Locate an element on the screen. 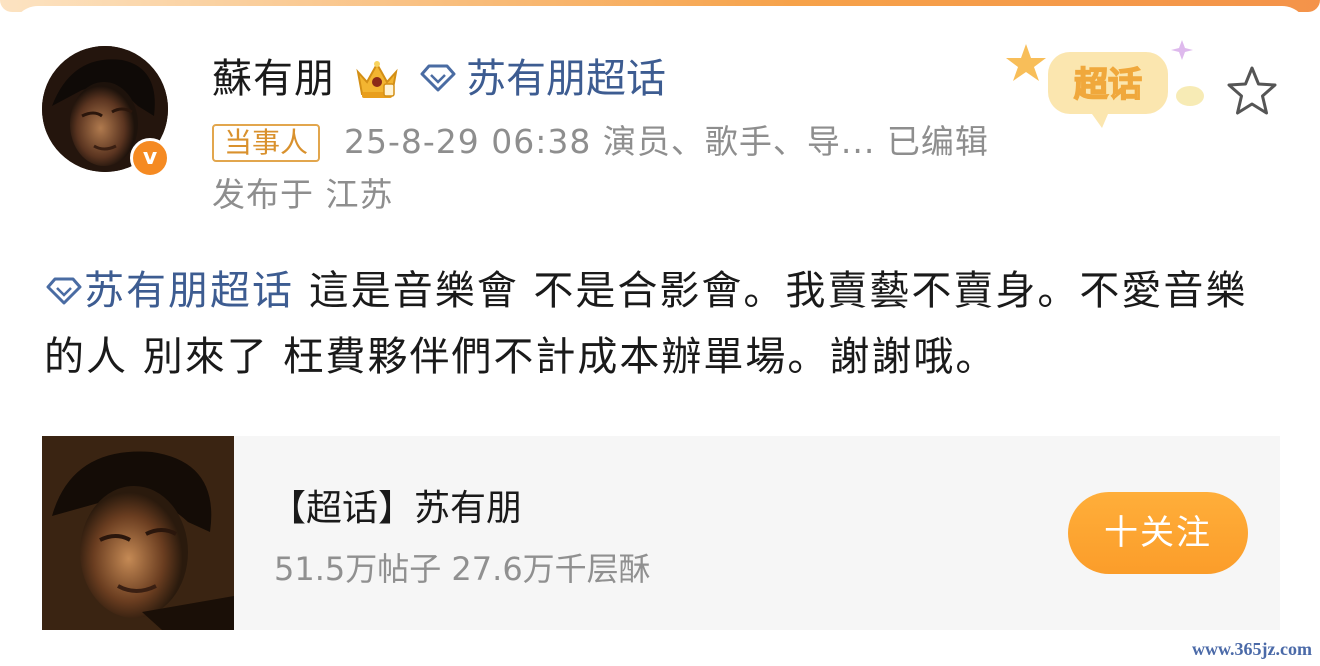 The image size is (1320, 666). follow-button: 十关注 is located at coordinates (1158, 533).